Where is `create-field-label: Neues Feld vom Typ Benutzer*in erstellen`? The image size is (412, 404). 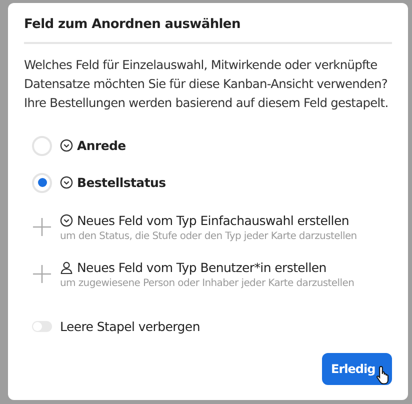 create-field-label: Neues Feld vom Typ Benutzer*in erstellen is located at coordinates (201, 267).